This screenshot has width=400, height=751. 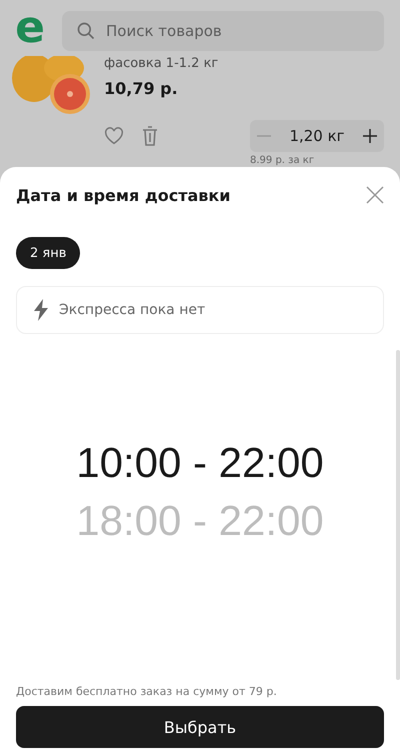 I want to click on search-icon, so click(x=86, y=31).